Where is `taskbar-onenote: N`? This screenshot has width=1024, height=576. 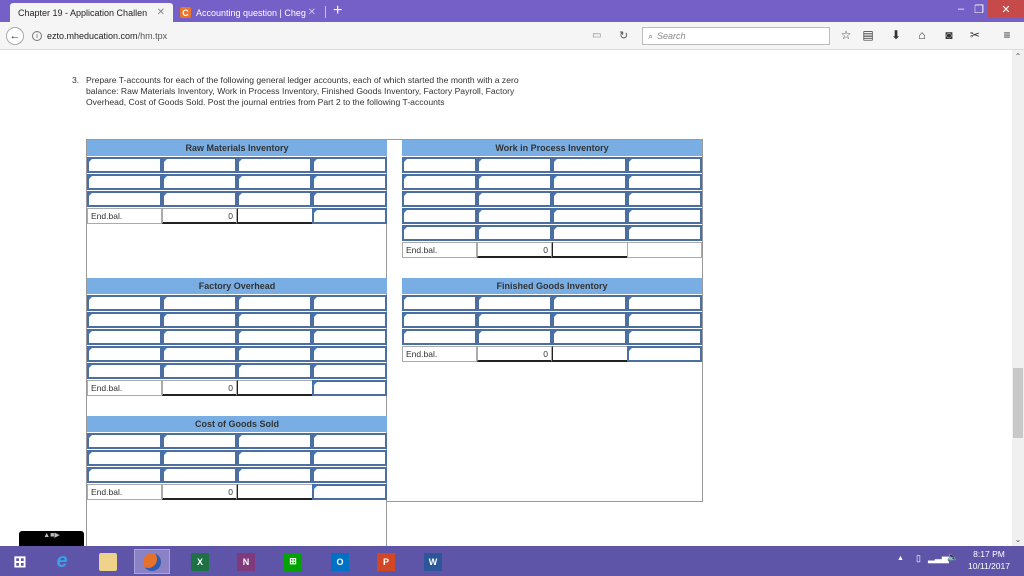
taskbar-onenote: N is located at coordinates (246, 561).